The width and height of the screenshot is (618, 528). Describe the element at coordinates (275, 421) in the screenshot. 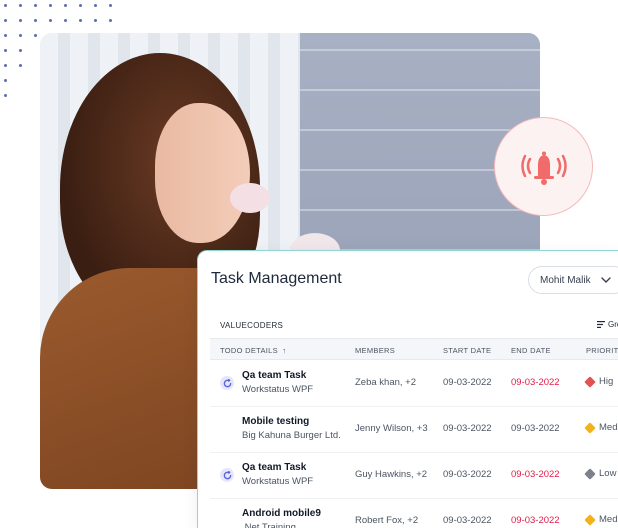

I see `task-name: Mobile testing` at that location.